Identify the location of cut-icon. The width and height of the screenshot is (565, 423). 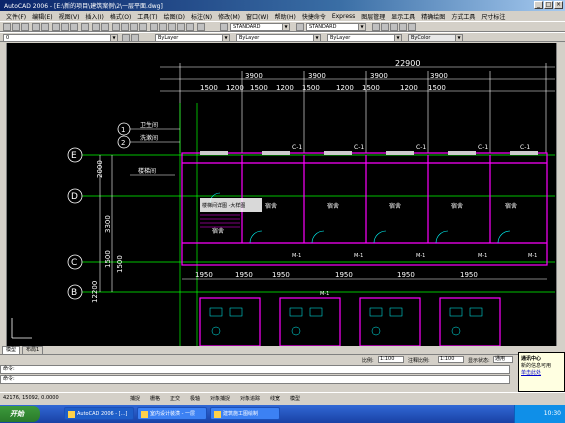
(56, 27).